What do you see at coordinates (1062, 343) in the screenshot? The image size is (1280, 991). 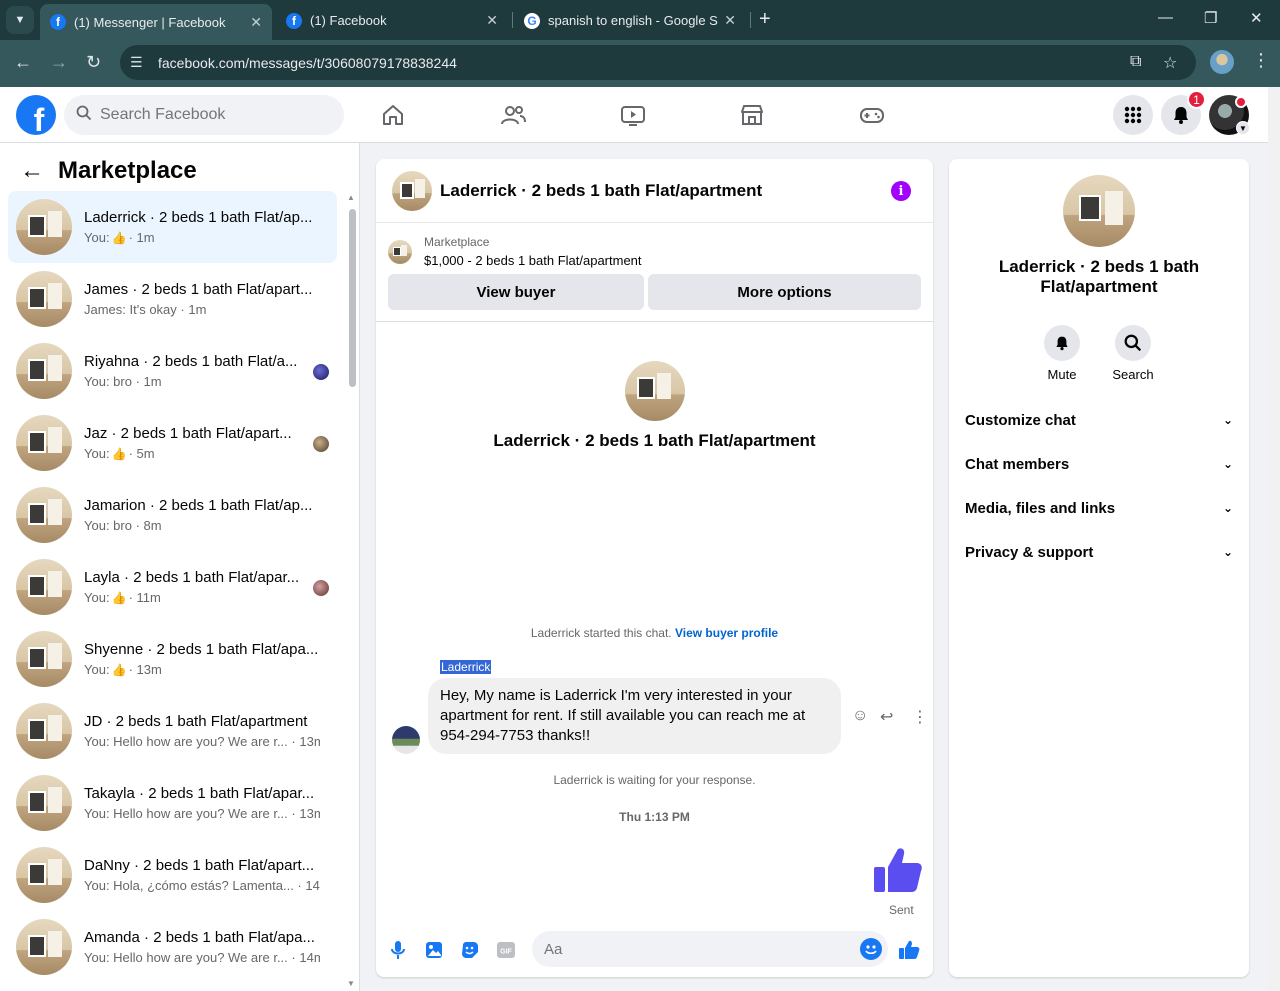 I see `bell-icon` at bounding box center [1062, 343].